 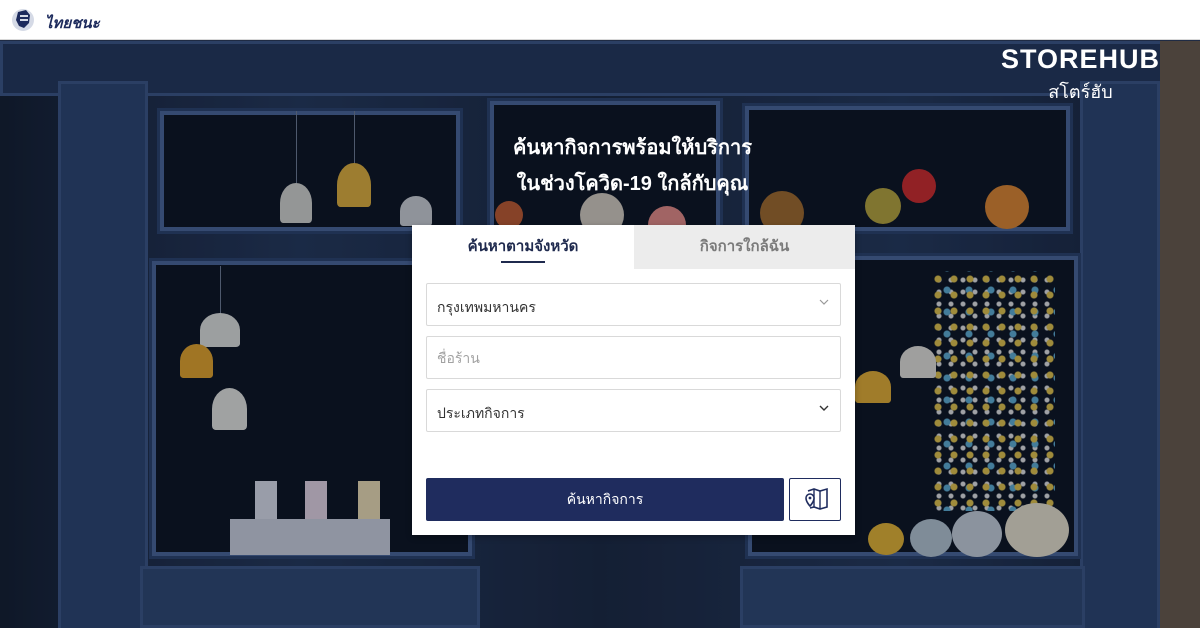 I want to click on store-name-input, so click(x=633, y=357).